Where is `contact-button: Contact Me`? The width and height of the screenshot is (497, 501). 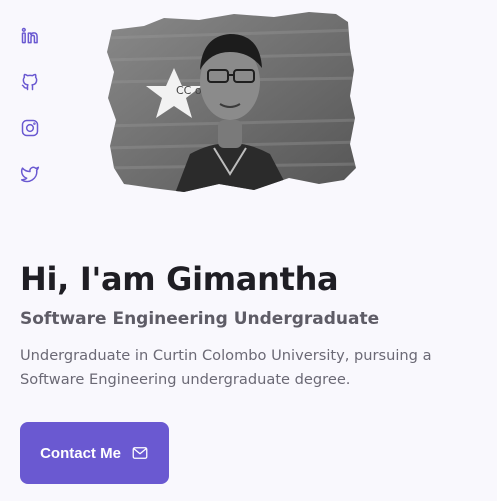 contact-button: Contact Me is located at coordinates (94, 453).